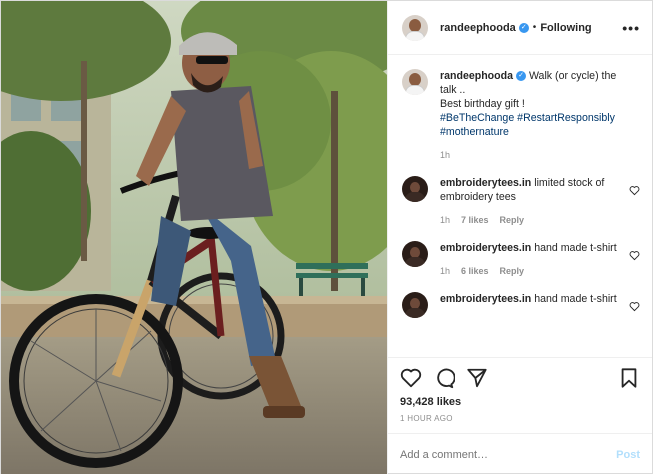 This screenshot has width=653, height=474. Describe the element at coordinates (476, 76) in the screenshot. I see `caption-username: randeephooda` at that location.